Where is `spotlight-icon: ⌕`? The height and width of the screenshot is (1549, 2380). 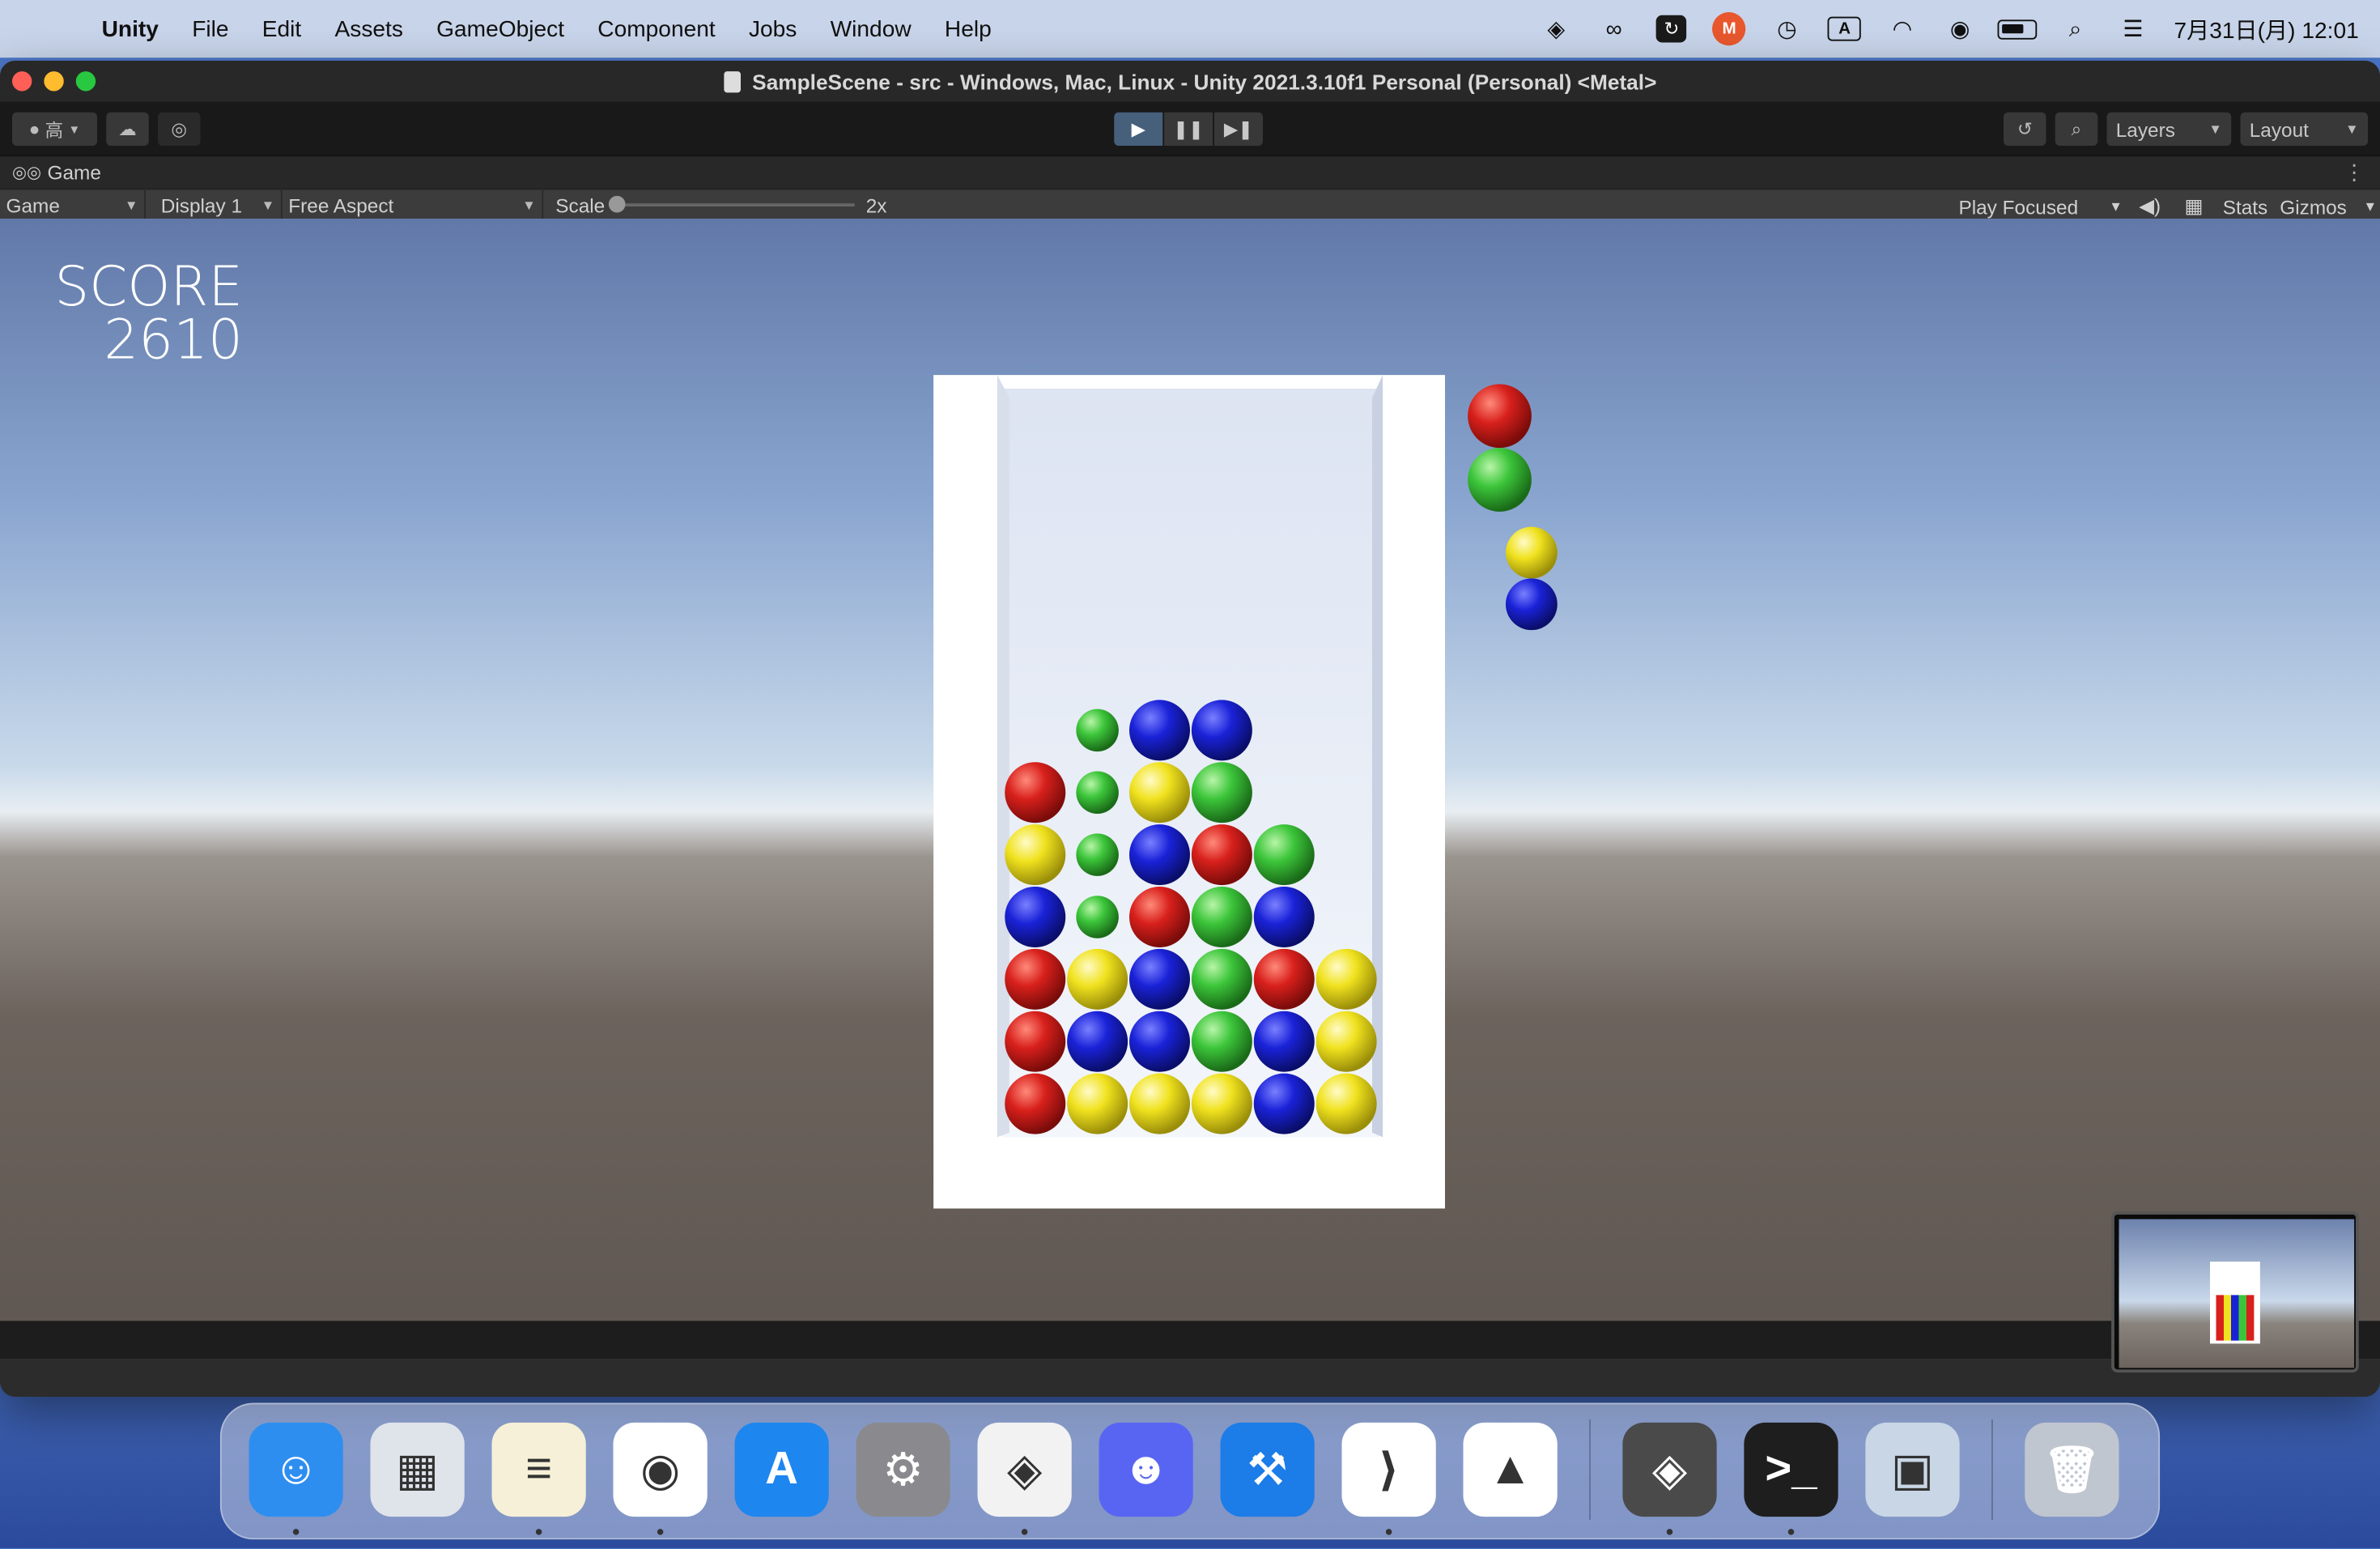 spotlight-icon: ⌕ is located at coordinates (2075, 28).